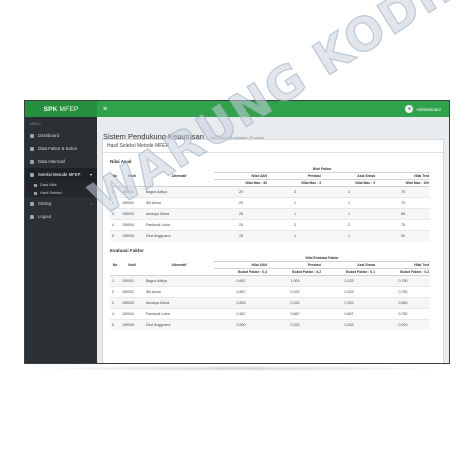 This screenshot has height=474, width=474. What do you see at coordinates (179, 192) in the screenshot?
I see `cell: Bagus Aditya` at bounding box center [179, 192].